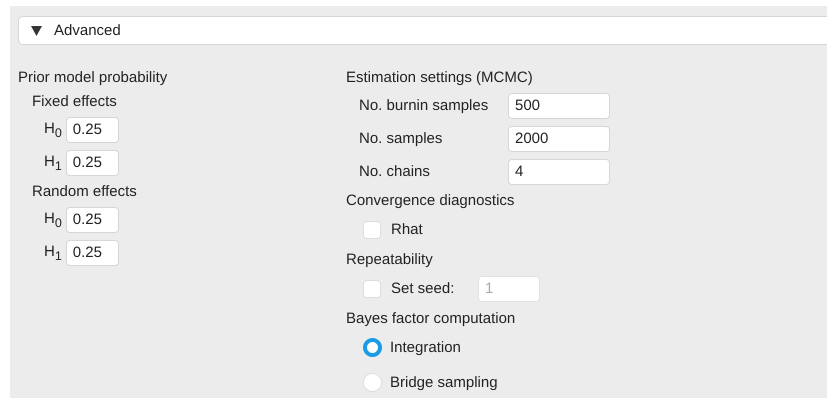 This screenshot has width=827, height=404. I want to click on group-title: Bayes factor computation, so click(431, 318).